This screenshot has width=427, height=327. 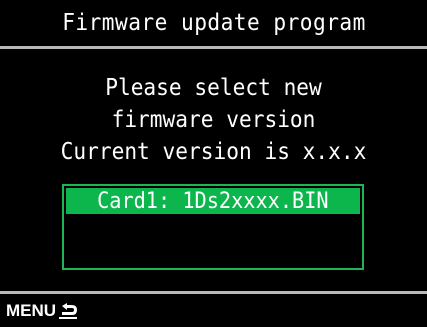 What do you see at coordinates (213, 152) in the screenshot?
I see `message-line-3: Current version is x.x.x` at bounding box center [213, 152].